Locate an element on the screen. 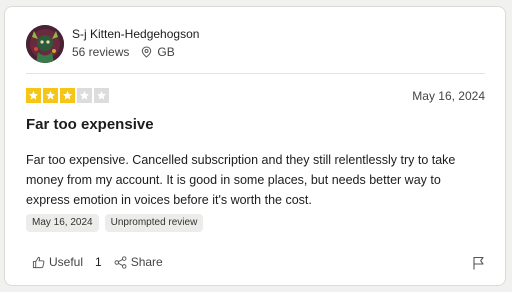  date-chip: May 16, 2024 is located at coordinates (62, 223).